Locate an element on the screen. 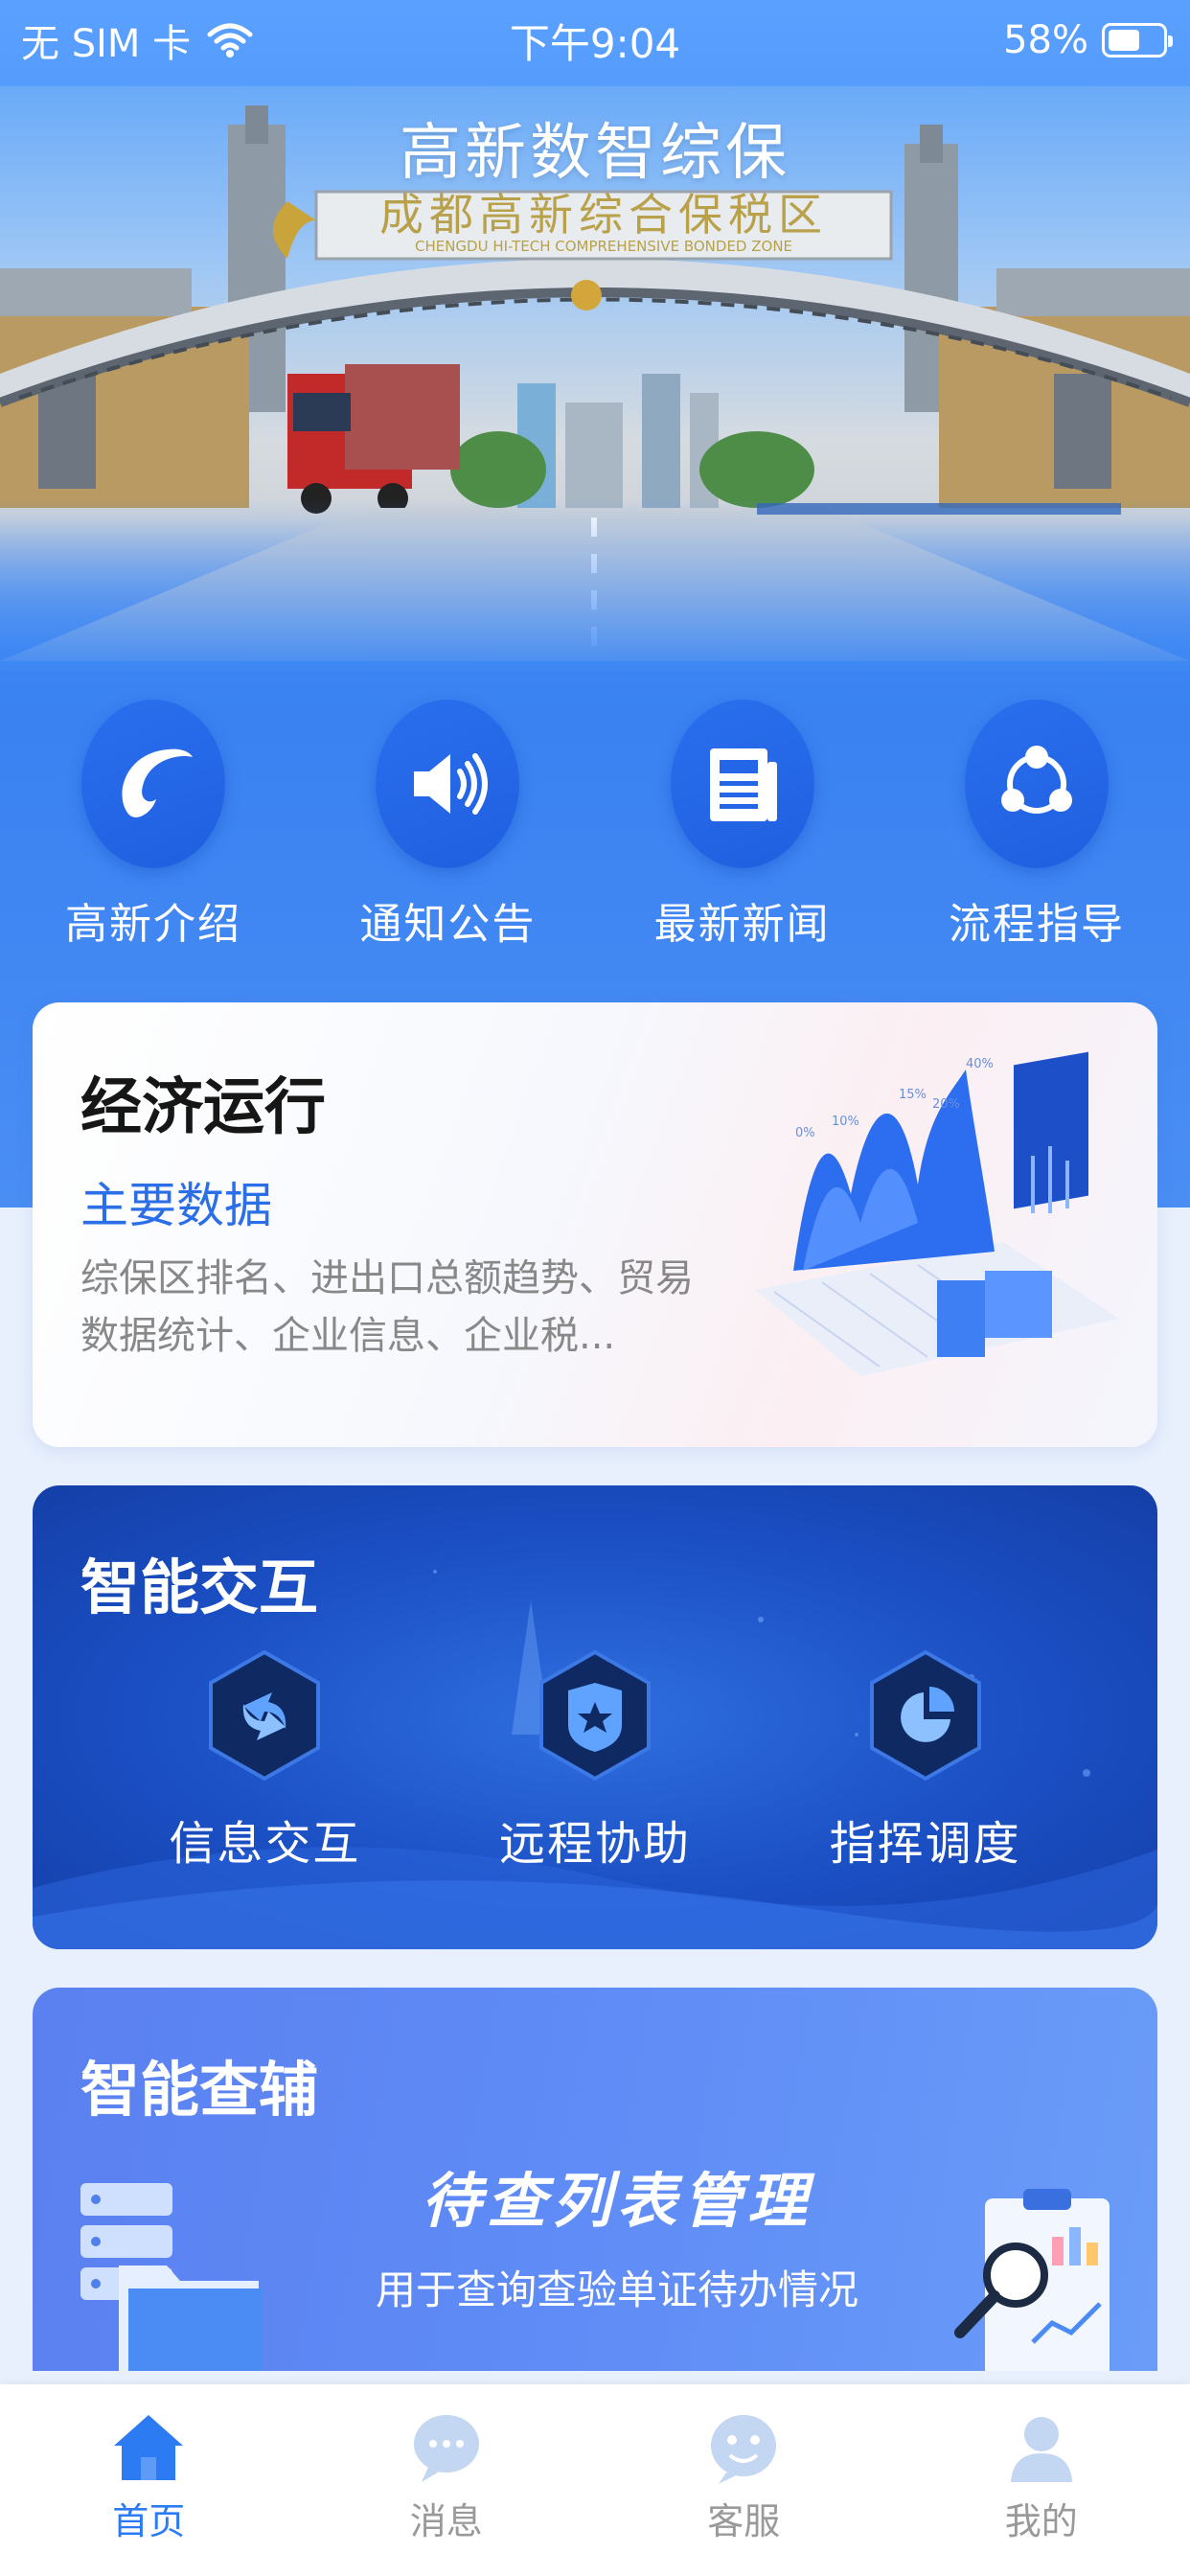  quick-entry-hi-tech-intro: 高新介绍 is located at coordinates (154, 825).